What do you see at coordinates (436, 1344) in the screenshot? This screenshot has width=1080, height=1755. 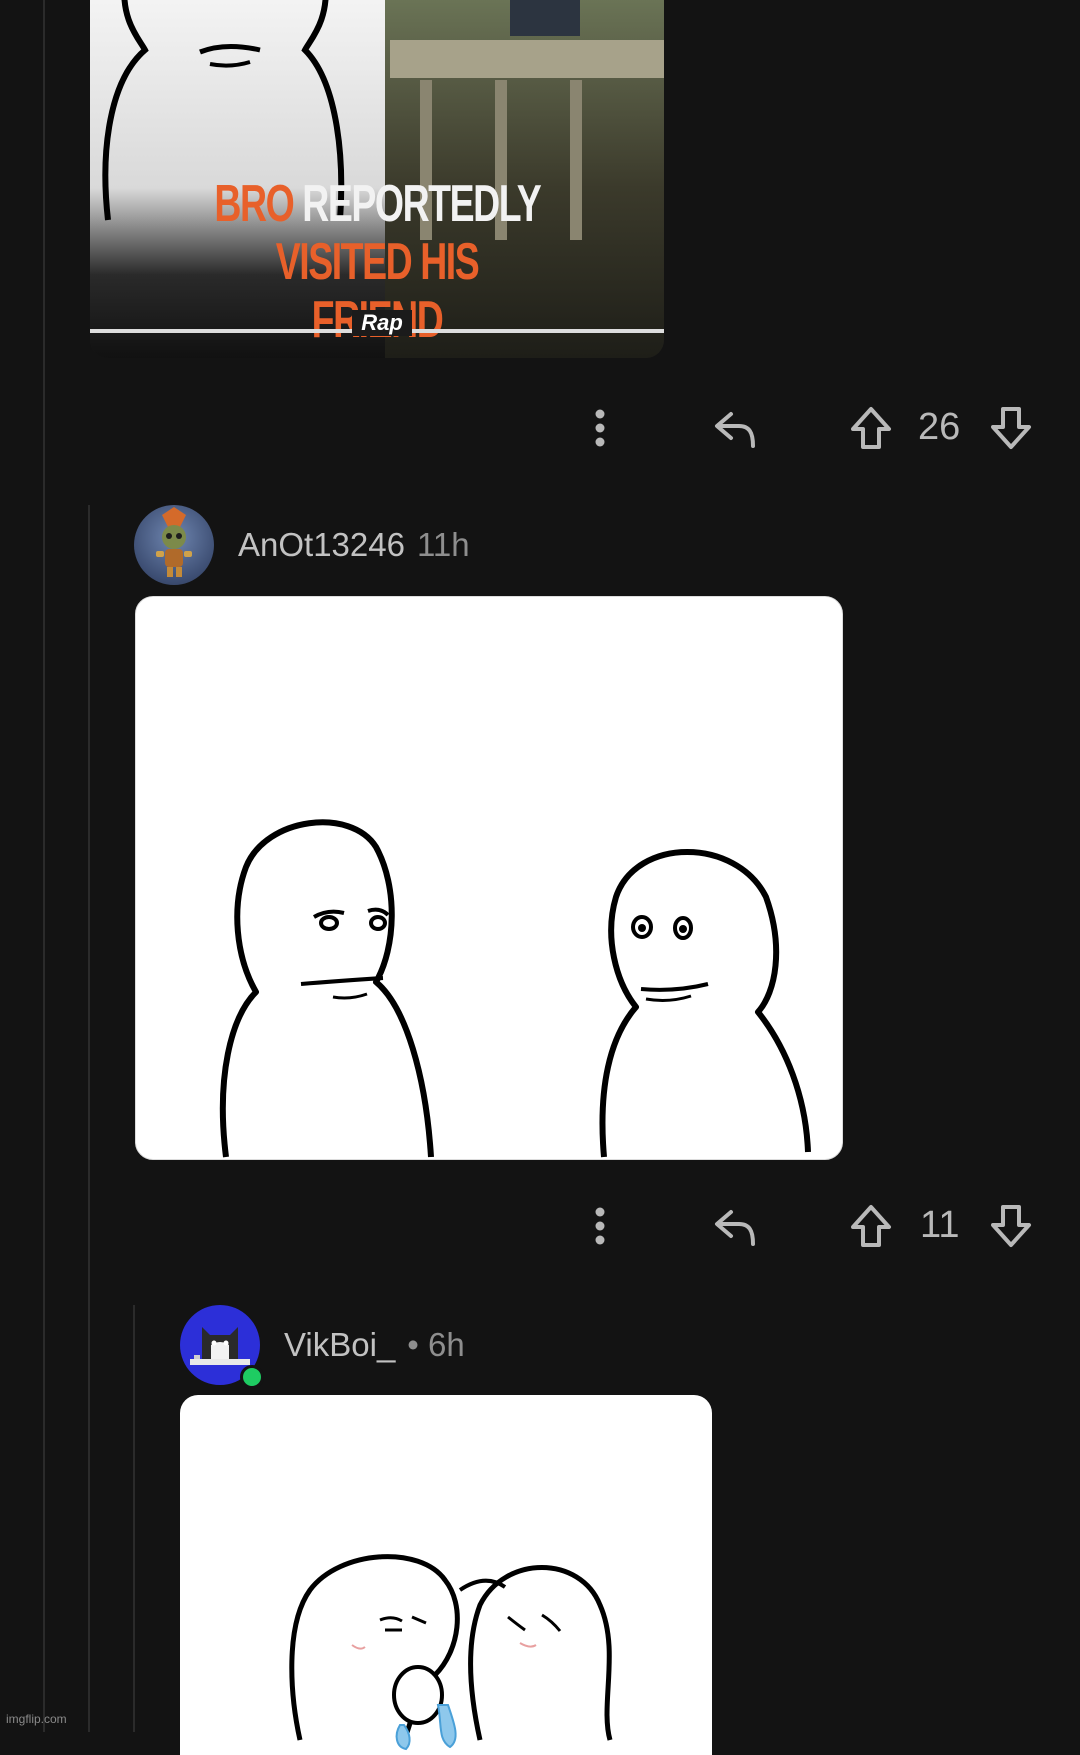 I see `comment-timestamp: • 6h` at bounding box center [436, 1344].